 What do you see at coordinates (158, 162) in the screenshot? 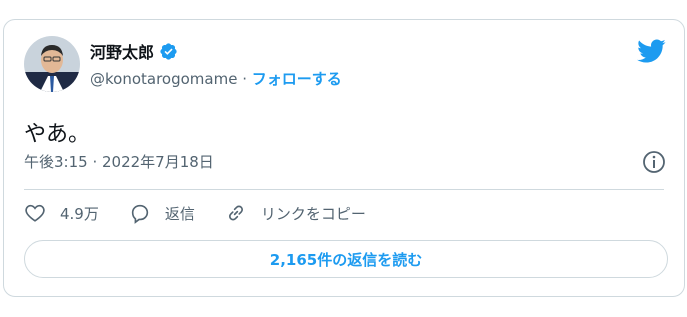
I see `tweet-date: 2022年7月18日` at bounding box center [158, 162].